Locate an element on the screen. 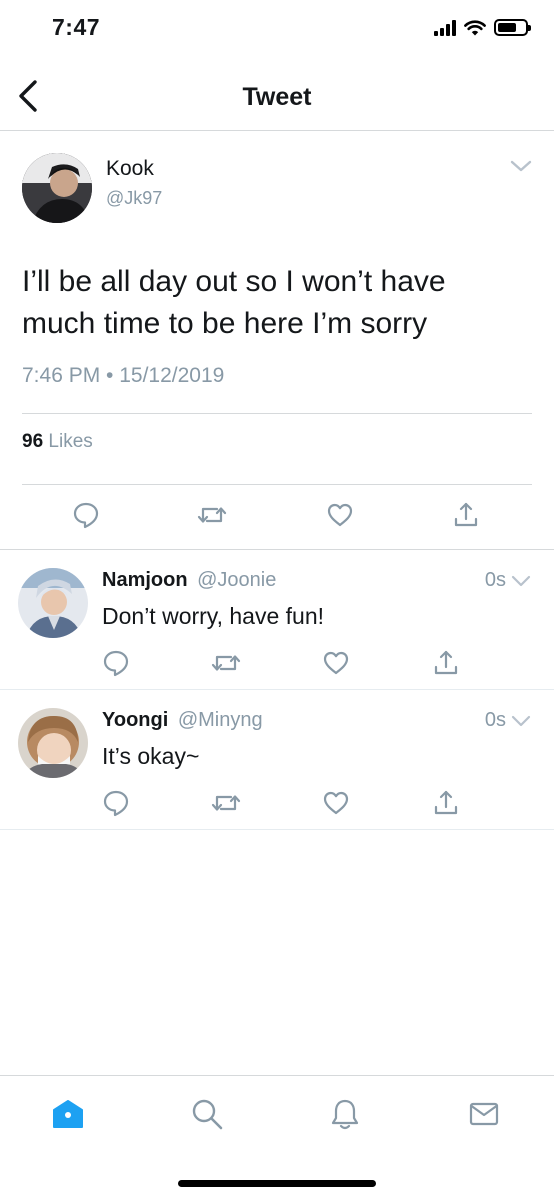 The width and height of the screenshot is (554, 1200). status-icons is located at coordinates (482, 27).